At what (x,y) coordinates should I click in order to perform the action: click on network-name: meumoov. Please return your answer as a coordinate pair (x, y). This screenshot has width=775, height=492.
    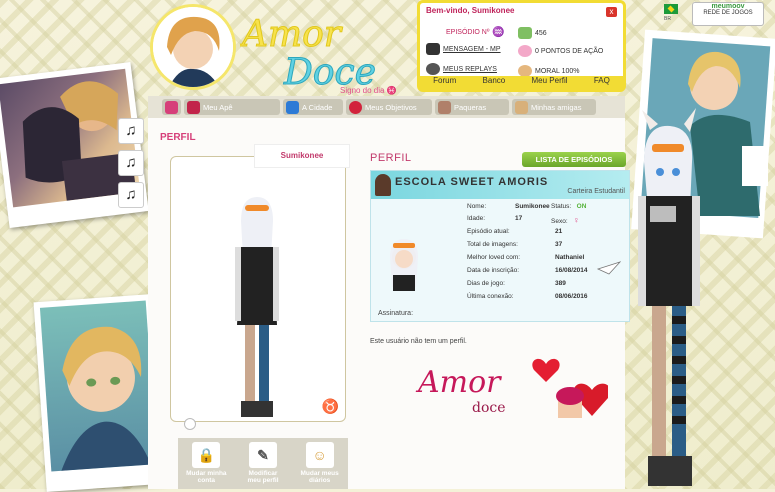
    Looking at the image, I should click on (728, 6).